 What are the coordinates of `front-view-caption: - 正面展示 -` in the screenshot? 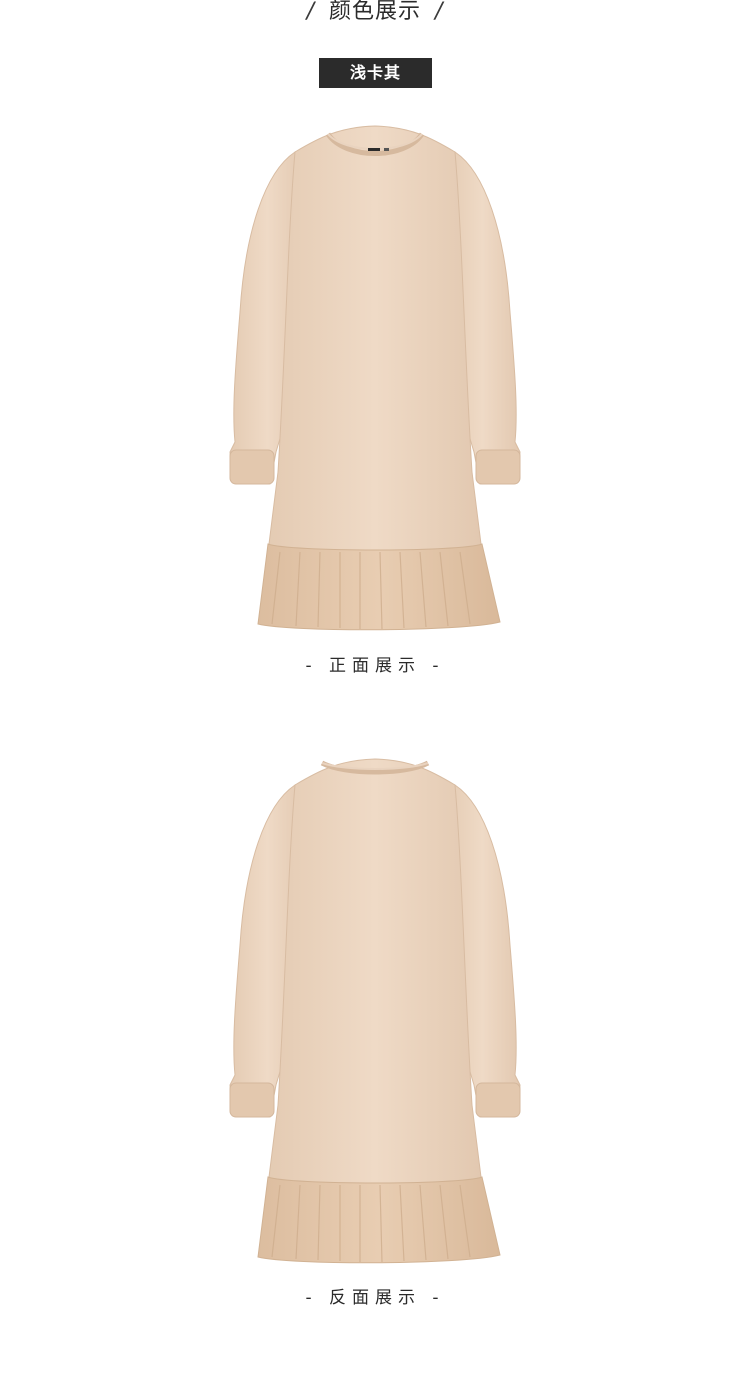 It's located at (375, 666).